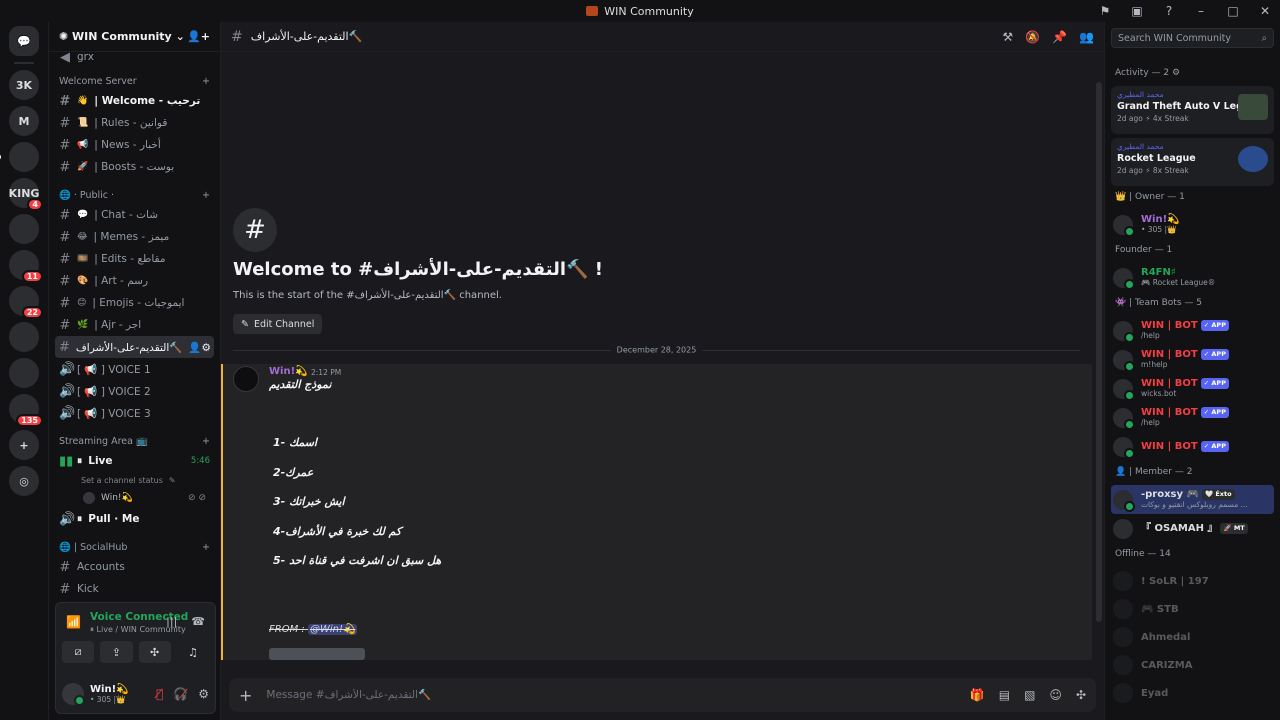  What do you see at coordinates (116, 652) in the screenshot?
I see `screen-share-button: ⇪` at bounding box center [116, 652].